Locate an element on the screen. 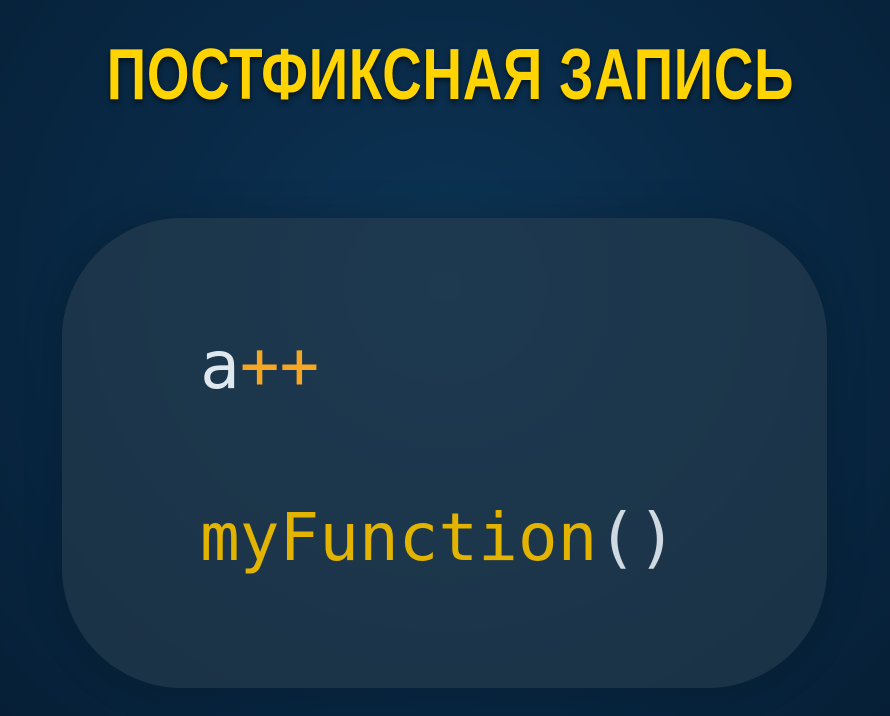 Image resolution: width=890 pixels, height=716 pixels. call-parens-token: () is located at coordinates (637, 537).